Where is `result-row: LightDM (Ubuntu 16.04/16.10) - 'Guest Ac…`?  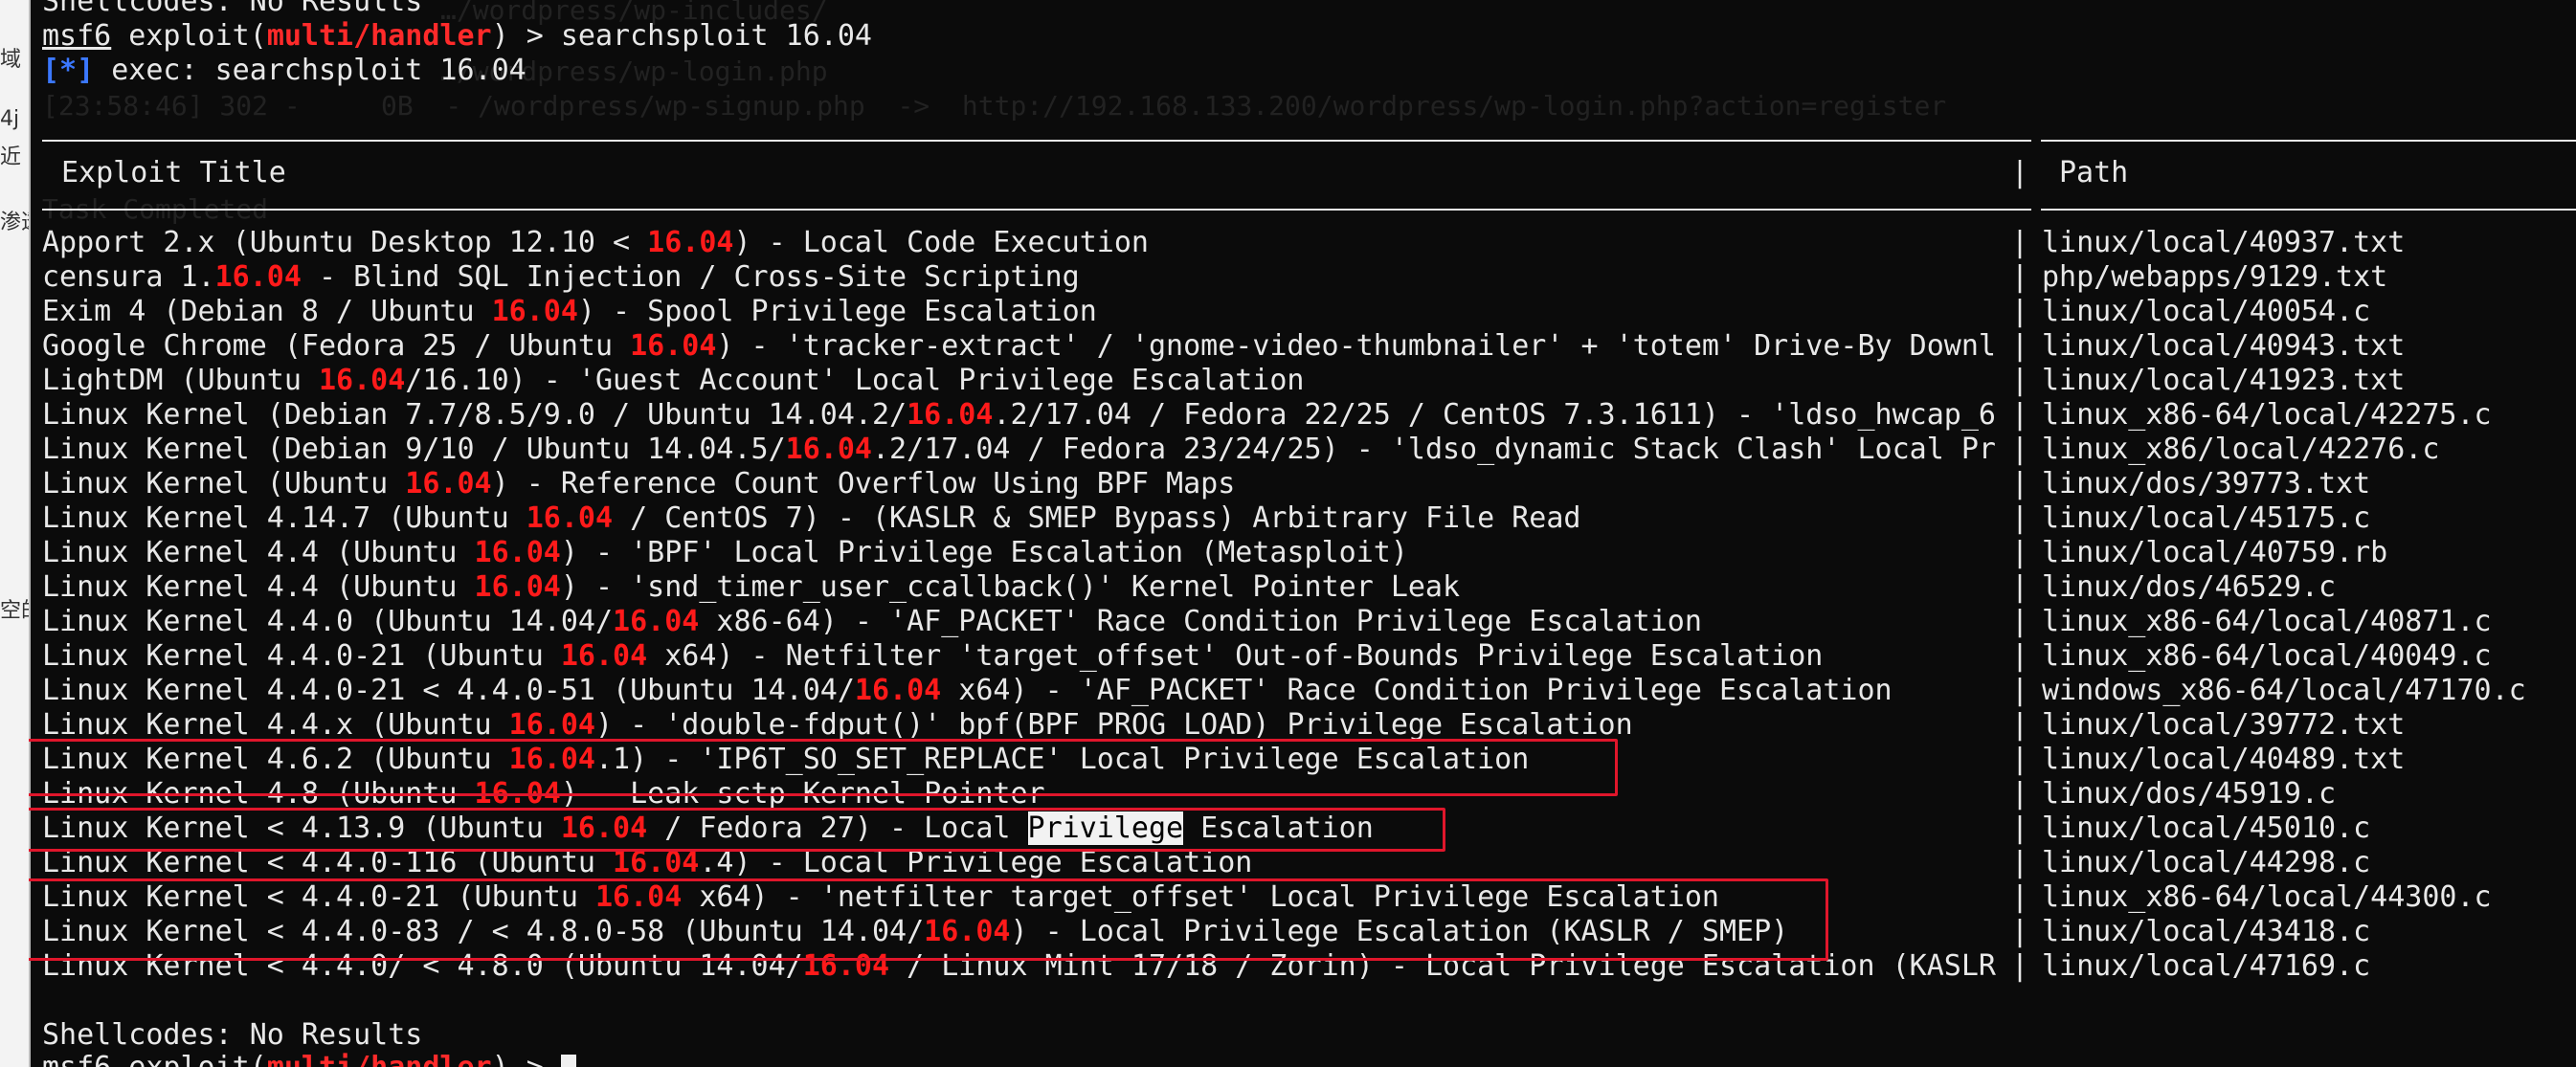 result-row: LightDM (Ubuntu 16.04/16.10) - 'Guest Ac… is located at coordinates (674, 381).